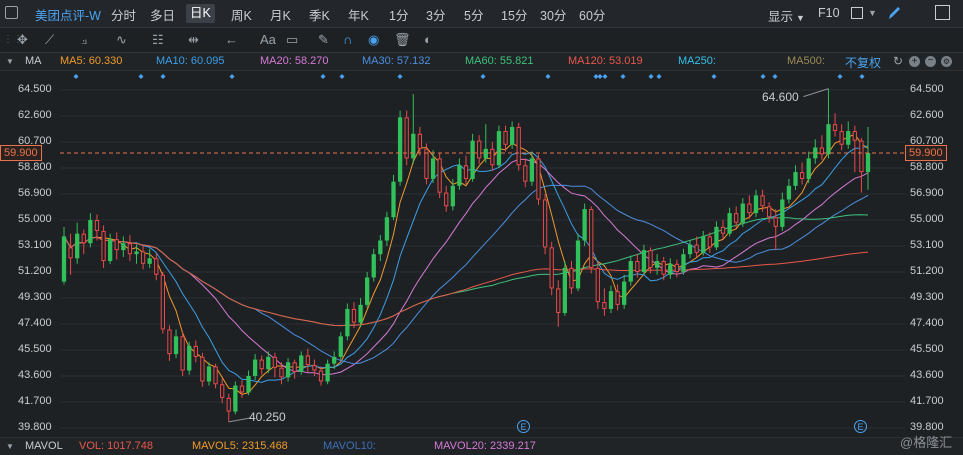  I want to click on tab-fenshi: 分时, so click(123, 14).